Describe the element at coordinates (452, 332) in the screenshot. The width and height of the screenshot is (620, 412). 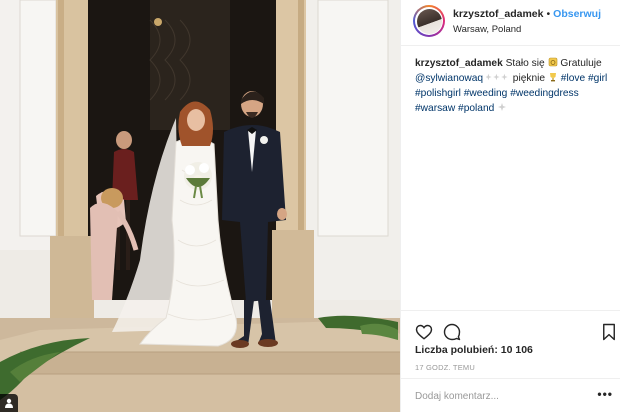
I see `comment-icon` at that location.